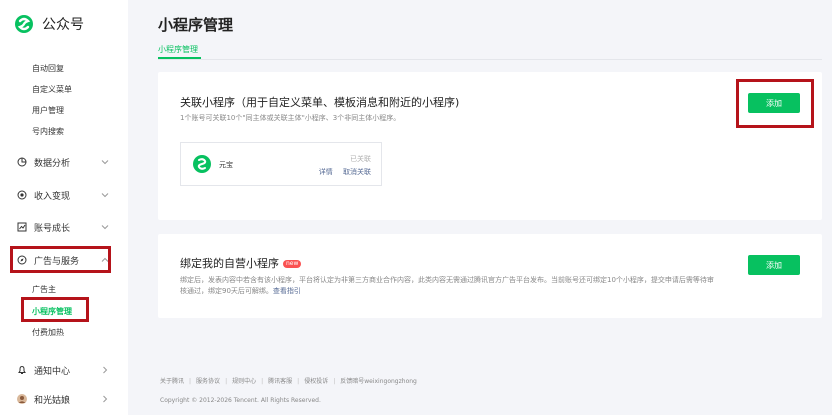 The image size is (832, 415). Describe the element at coordinates (292, 264) in the screenshot. I see `new-badge: new` at that location.